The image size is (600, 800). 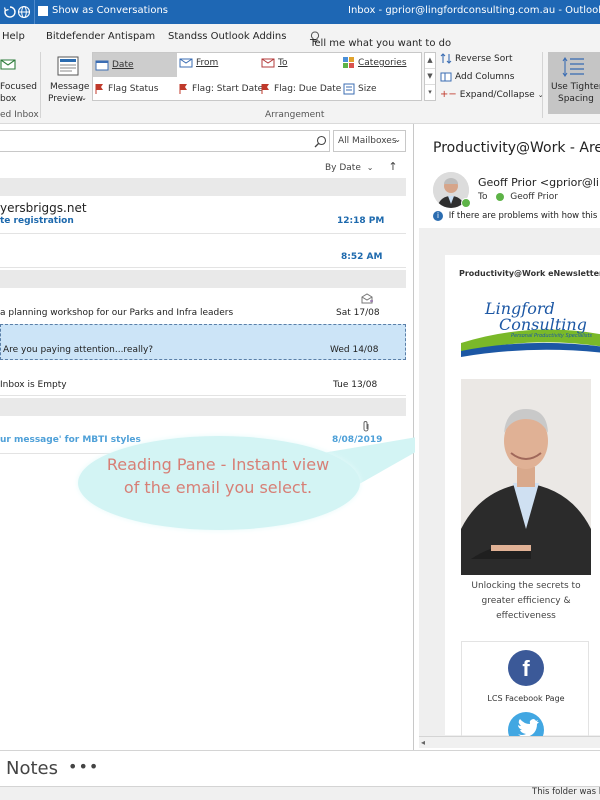 I want to click on add-columns-button: Add Columns, so click(x=477, y=76).